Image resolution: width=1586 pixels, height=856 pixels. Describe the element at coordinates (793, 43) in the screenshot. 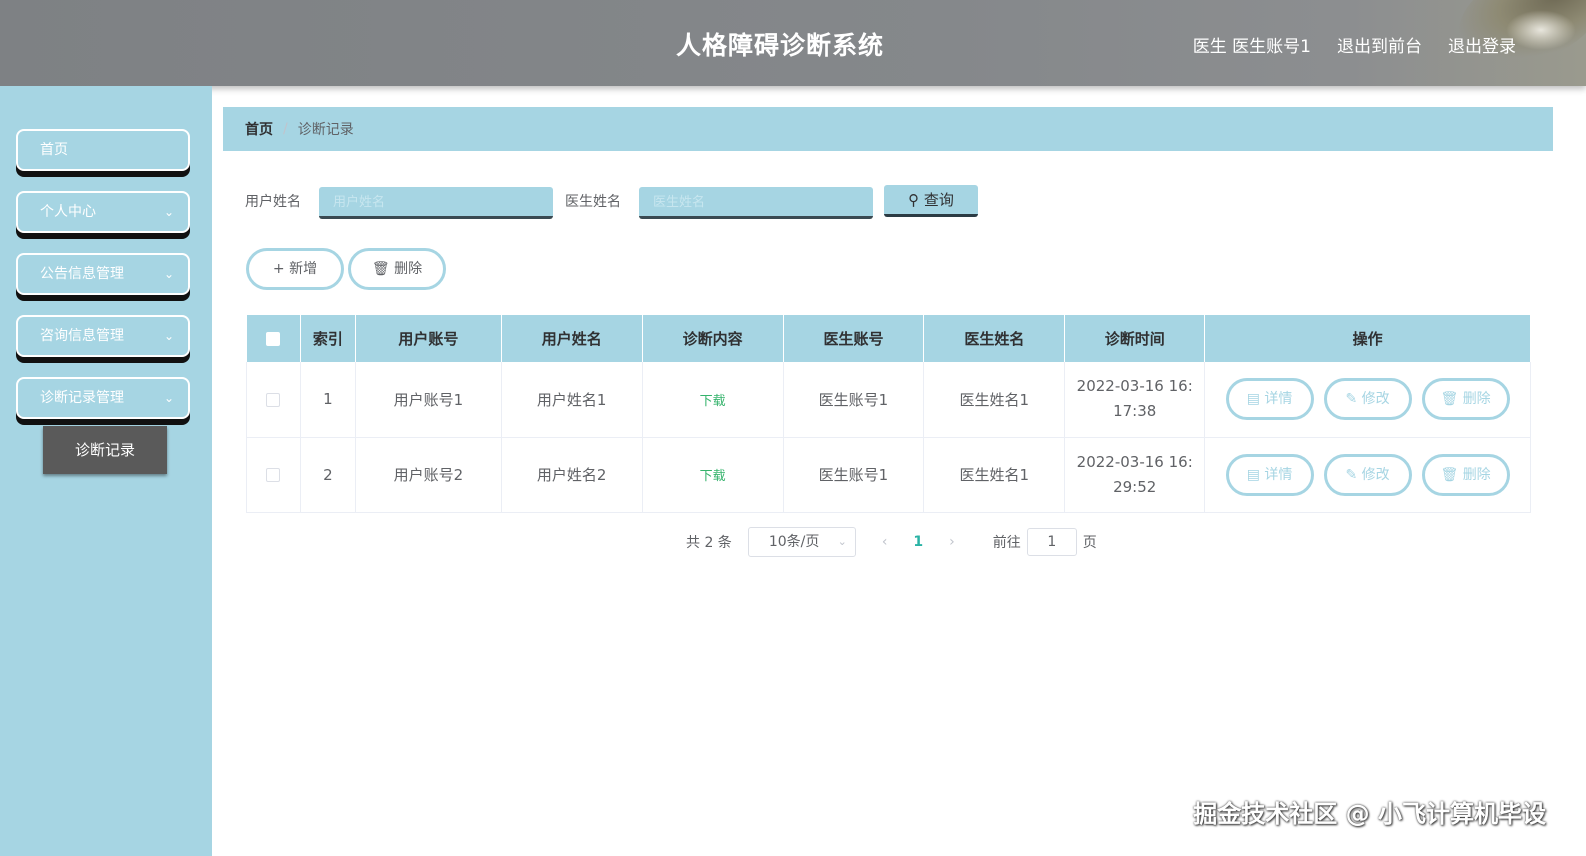

I see `top-header: 人格障碍诊断系统 医生 医生账号1 退出到前台 退出登录` at that location.